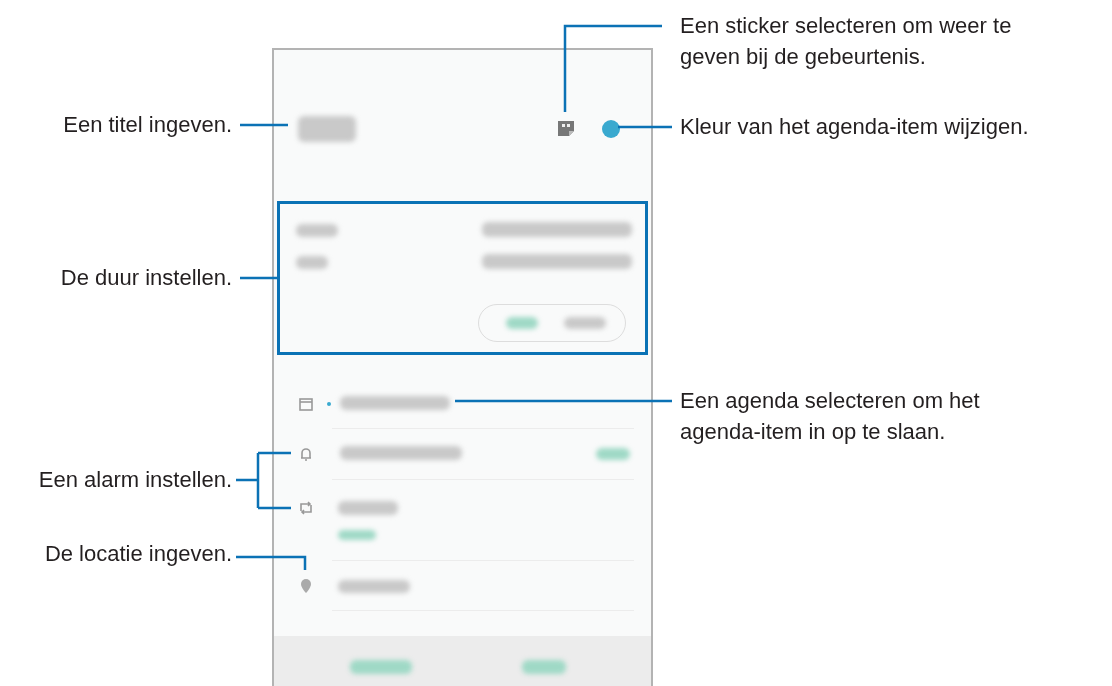 The image size is (1112, 686). Describe the element at coordinates (611, 129) in the screenshot. I see `color-dot` at that location.